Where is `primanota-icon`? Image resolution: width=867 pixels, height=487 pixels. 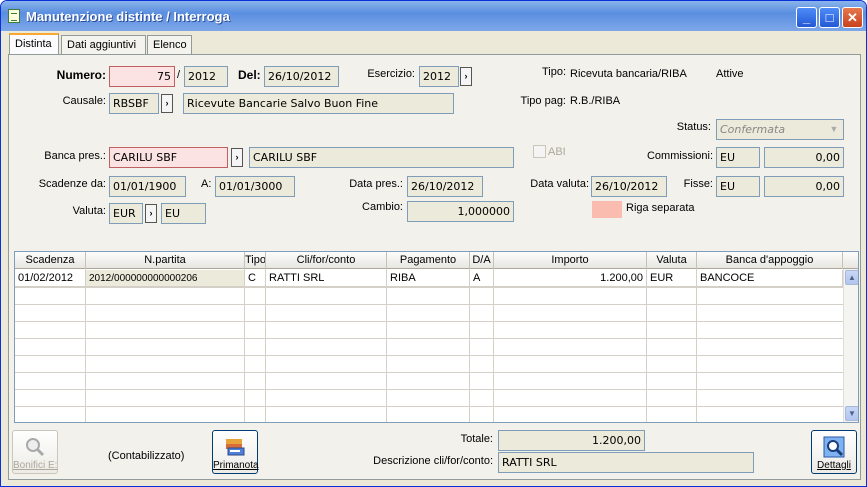 primanota-icon is located at coordinates (235, 447).